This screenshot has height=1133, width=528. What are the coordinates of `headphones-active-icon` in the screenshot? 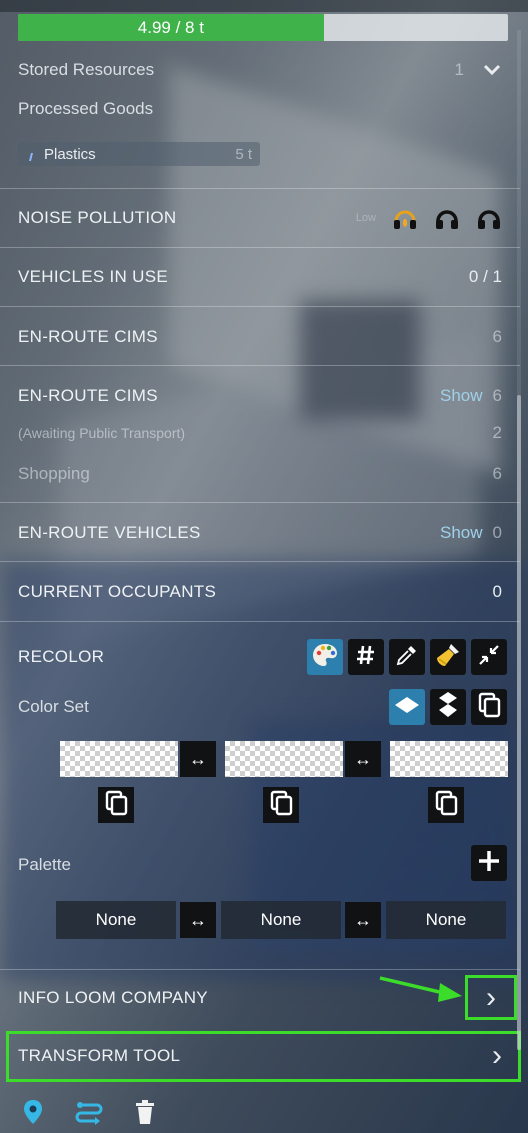 It's located at (405, 218).